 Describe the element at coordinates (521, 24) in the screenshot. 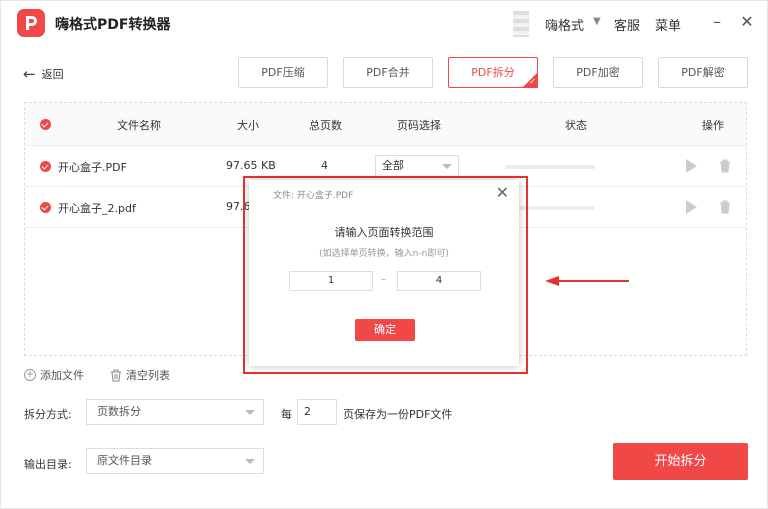

I see `user-avatar` at that location.